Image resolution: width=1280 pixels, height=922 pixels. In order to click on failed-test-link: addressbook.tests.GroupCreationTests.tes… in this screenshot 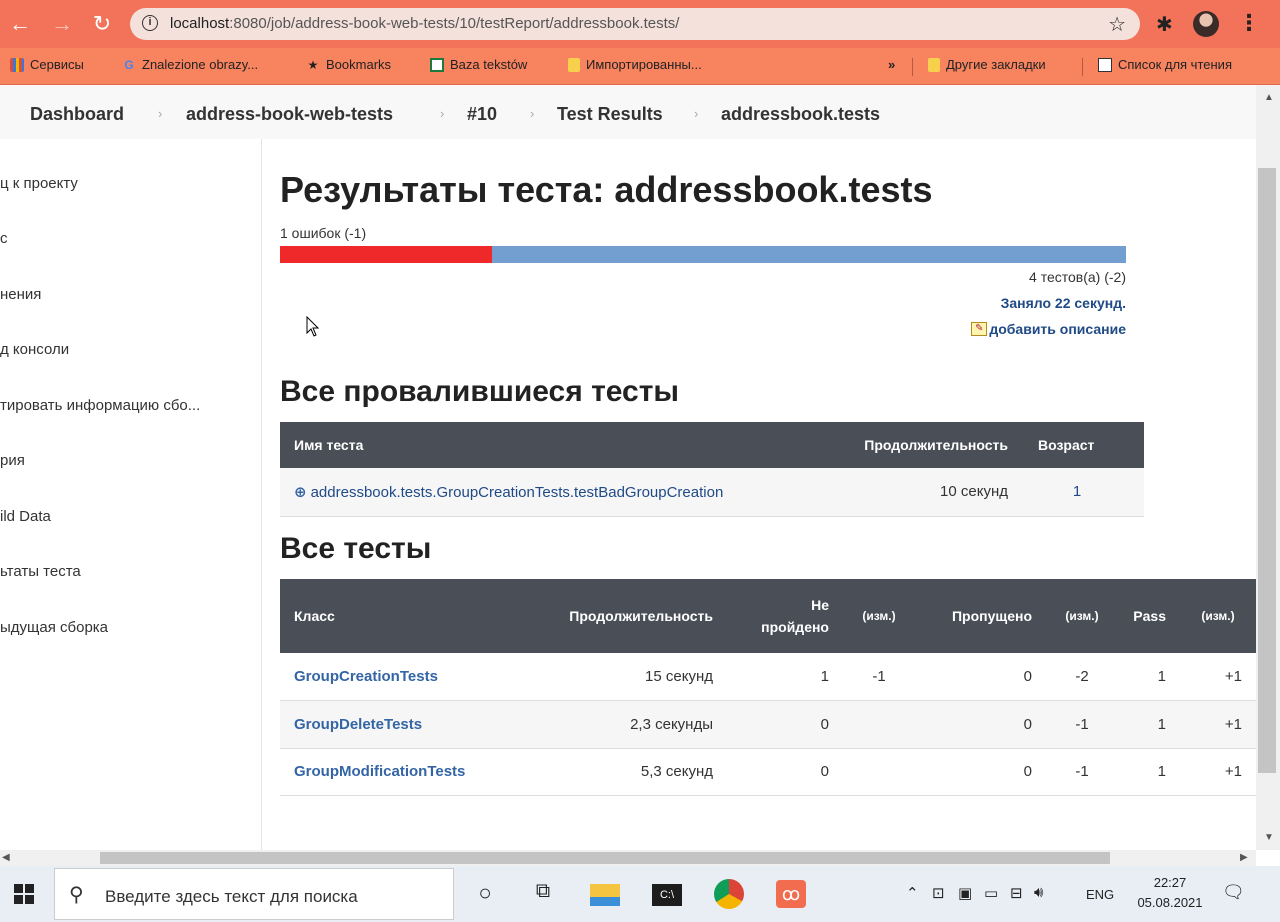, I will do `click(517, 492)`.